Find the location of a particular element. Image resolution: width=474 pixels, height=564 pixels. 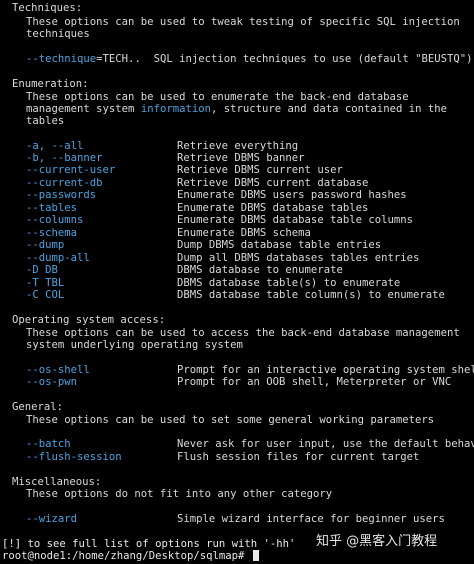

option-flag: --wizard is located at coordinates (52, 519).